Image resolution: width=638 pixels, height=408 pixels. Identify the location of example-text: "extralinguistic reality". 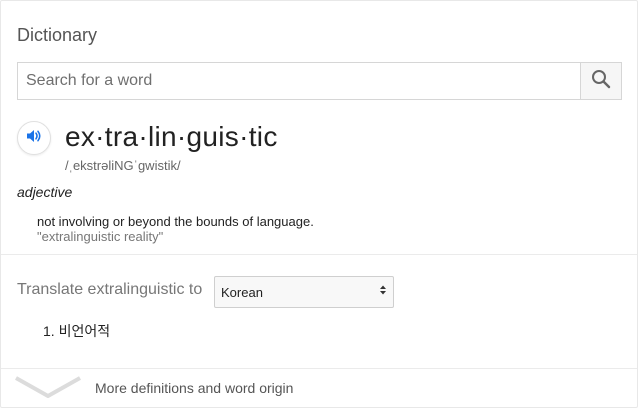
(100, 236).